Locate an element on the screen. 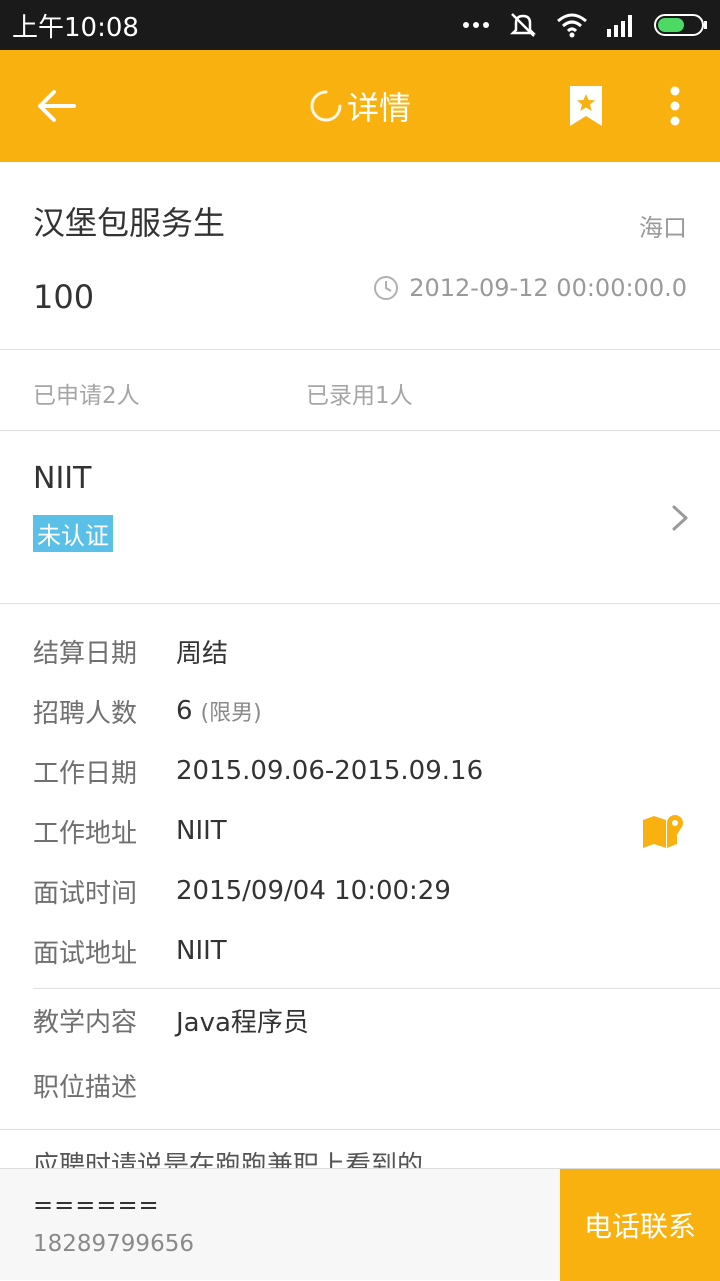  chevron-right-icon is located at coordinates (680, 518).